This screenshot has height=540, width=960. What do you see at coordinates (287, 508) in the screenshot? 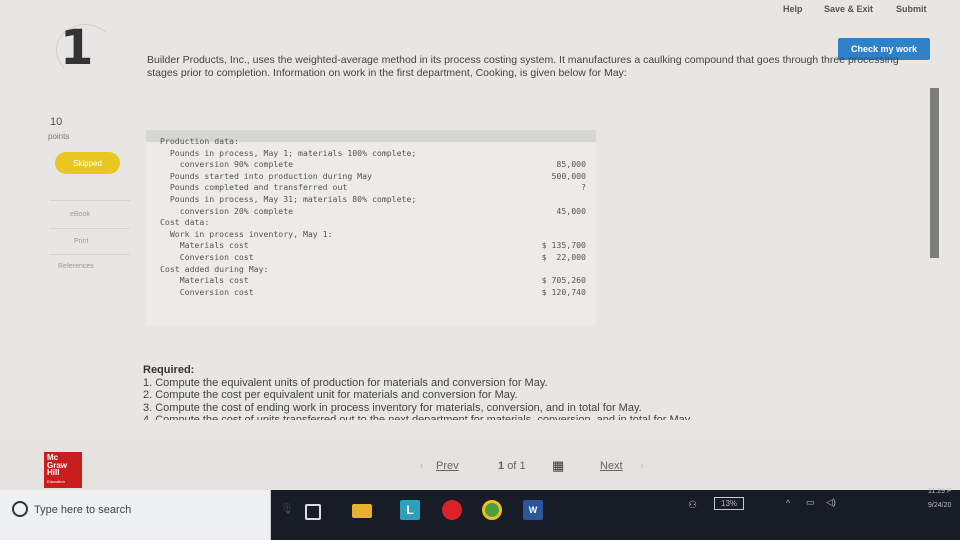
I see `microphone-icon: 🎙` at bounding box center [287, 508].